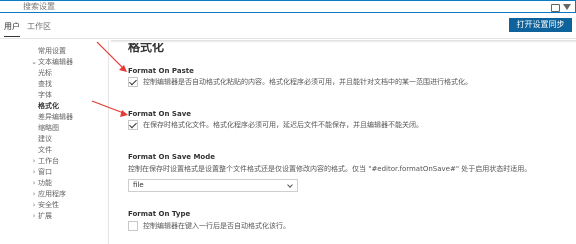  What do you see at coordinates (133, 226) in the screenshot?
I see `format-on-type-checkbox` at bounding box center [133, 226].